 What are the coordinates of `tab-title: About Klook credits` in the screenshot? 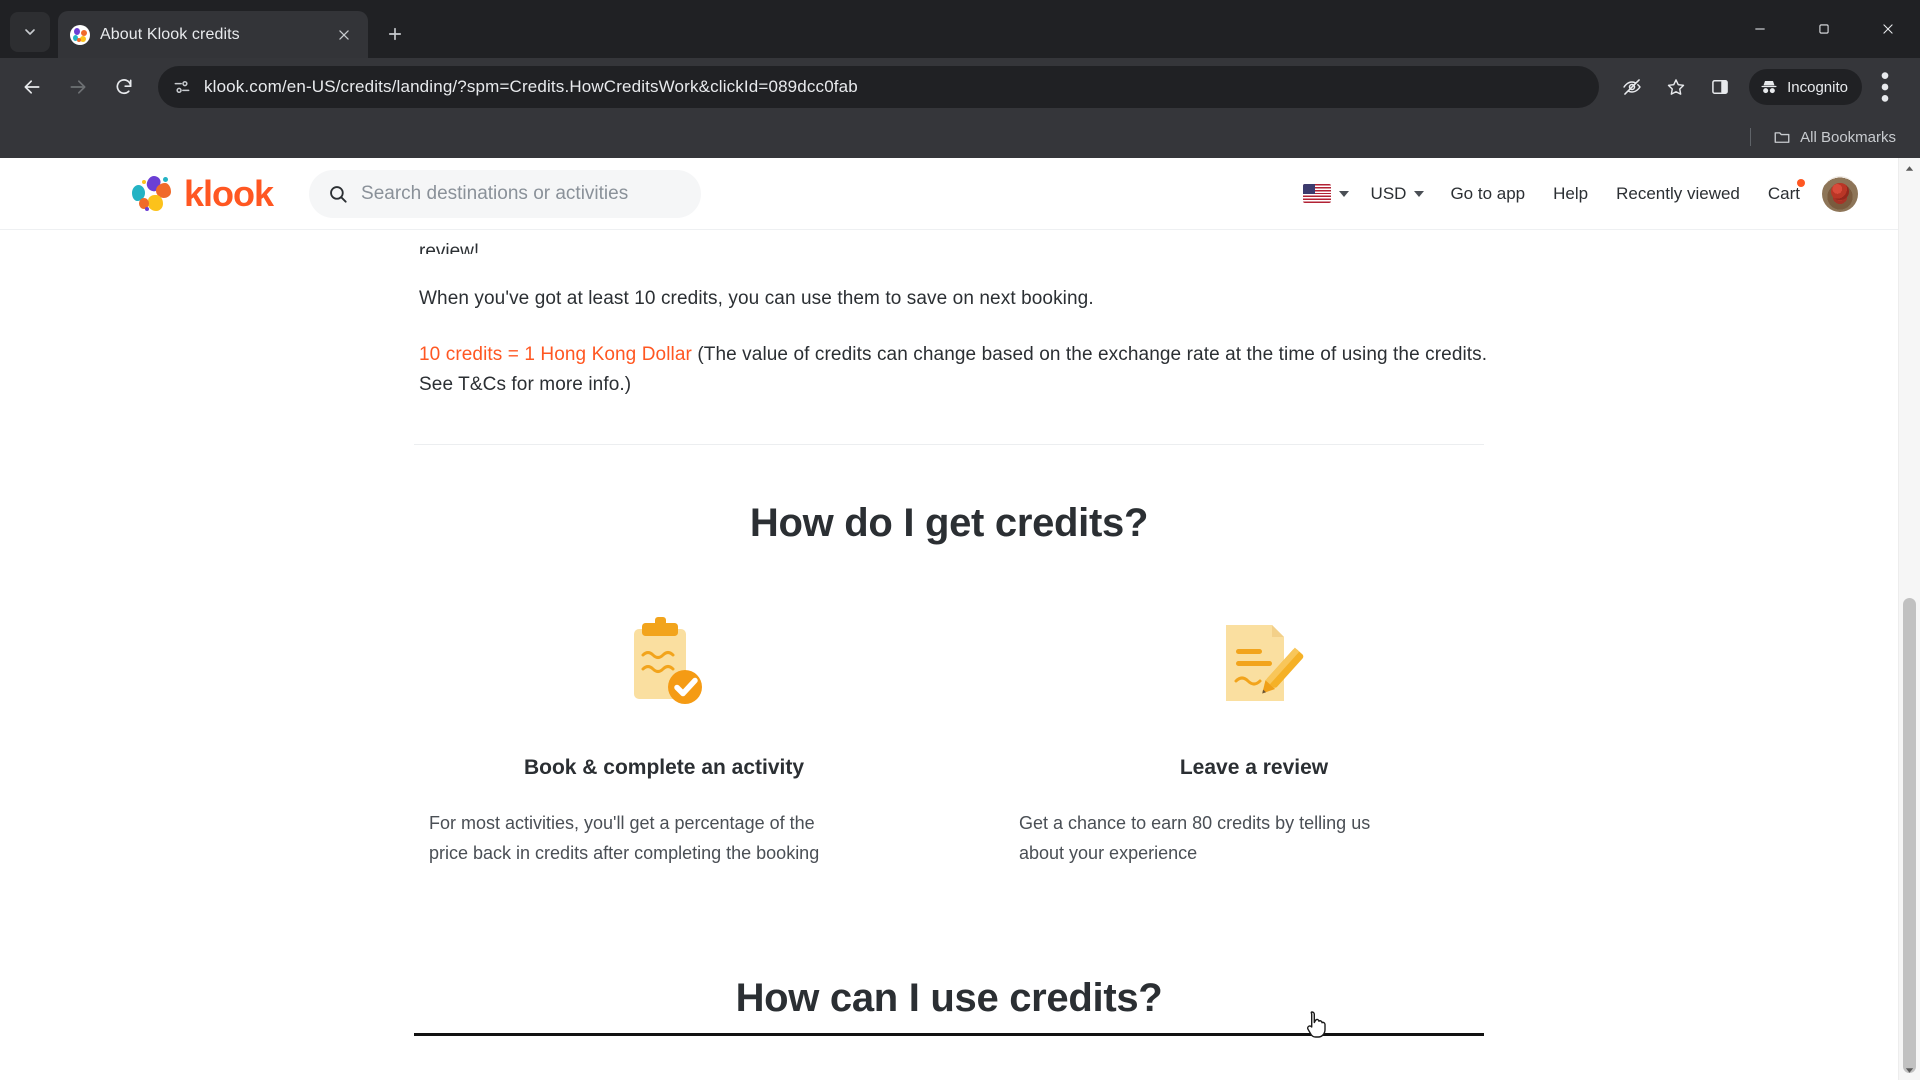 It's located at (170, 34).